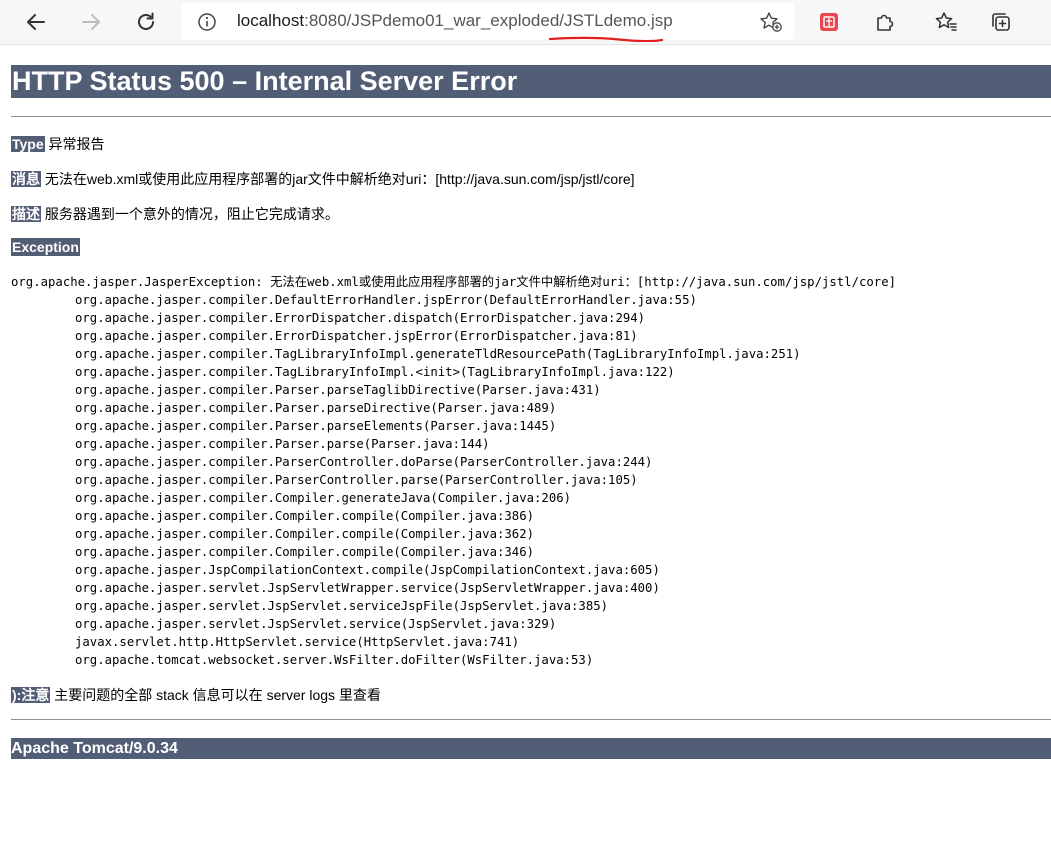 The height and width of the screenshot is (862, 1051). Describe the element at coordinates (531, 81) in the screenshot. I see `page-title: HTTP Status 500 – Internal Server Error` at that location.